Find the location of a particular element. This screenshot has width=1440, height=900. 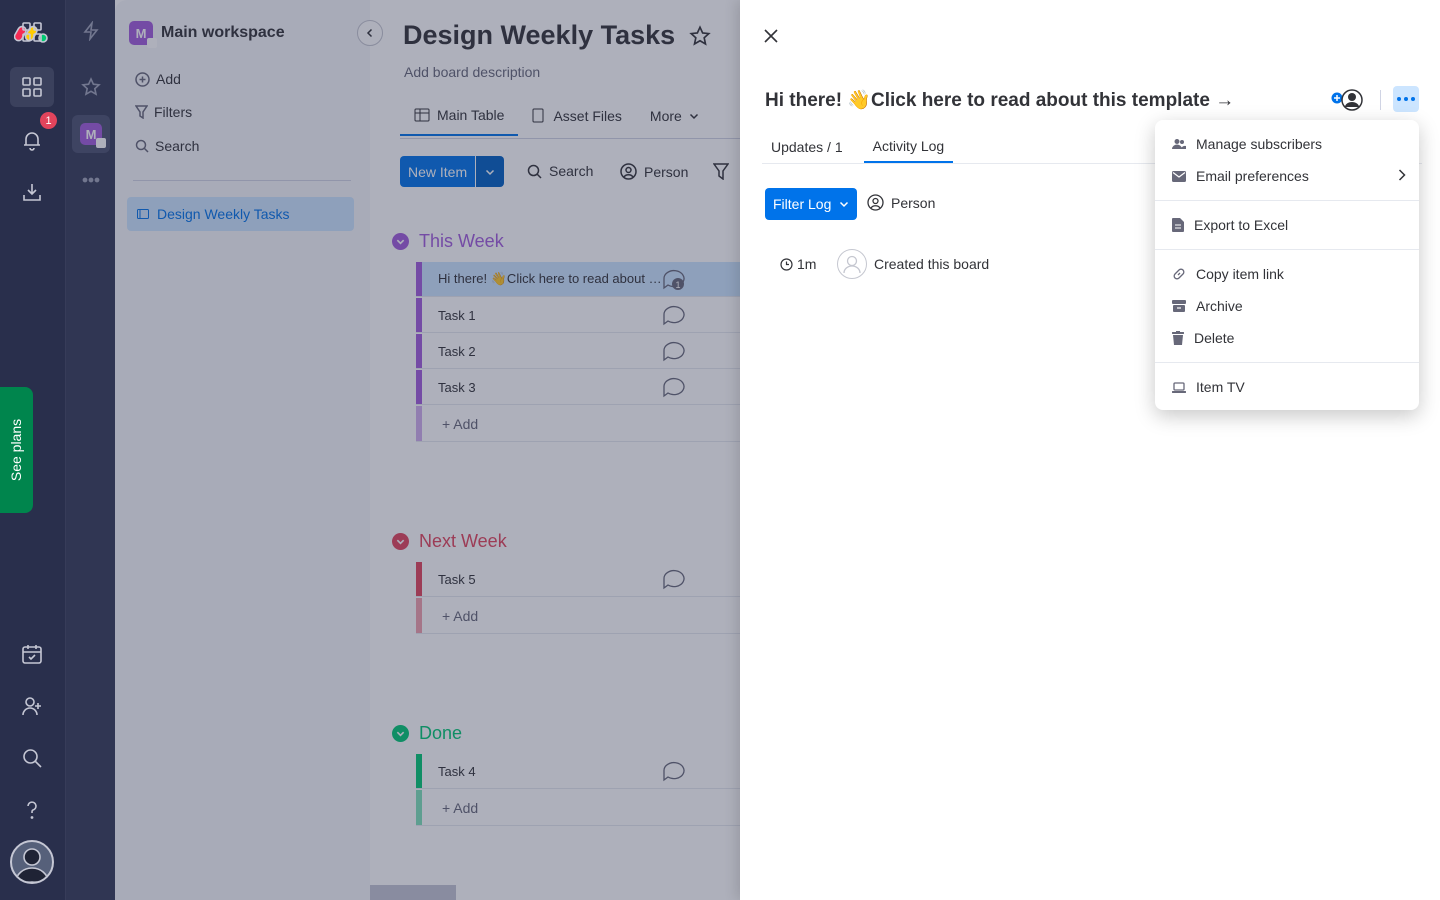

group-title-next-week: Next Week is located at coordinates (449, 541).